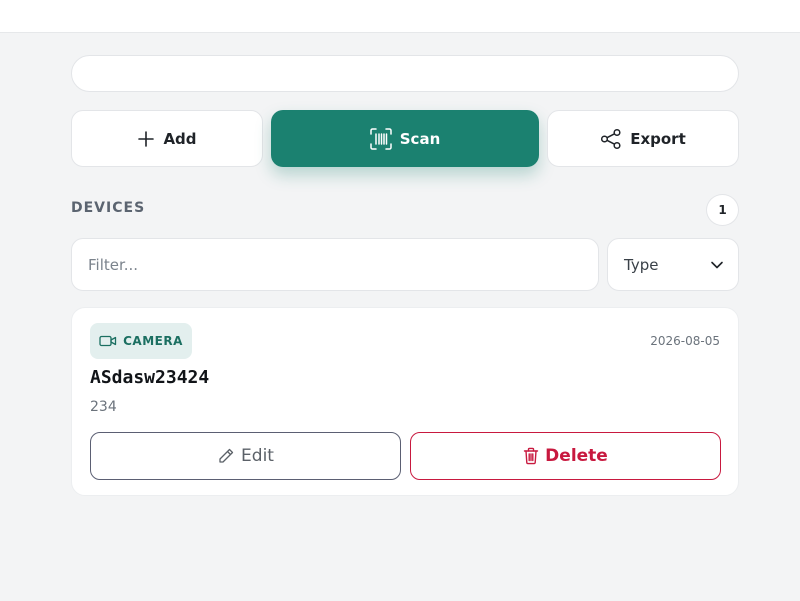 The width and height of the screenshot is (800, 601). Describe the element at coordinates (611, 139) in the screenshot. I see `share-icon` at that location.